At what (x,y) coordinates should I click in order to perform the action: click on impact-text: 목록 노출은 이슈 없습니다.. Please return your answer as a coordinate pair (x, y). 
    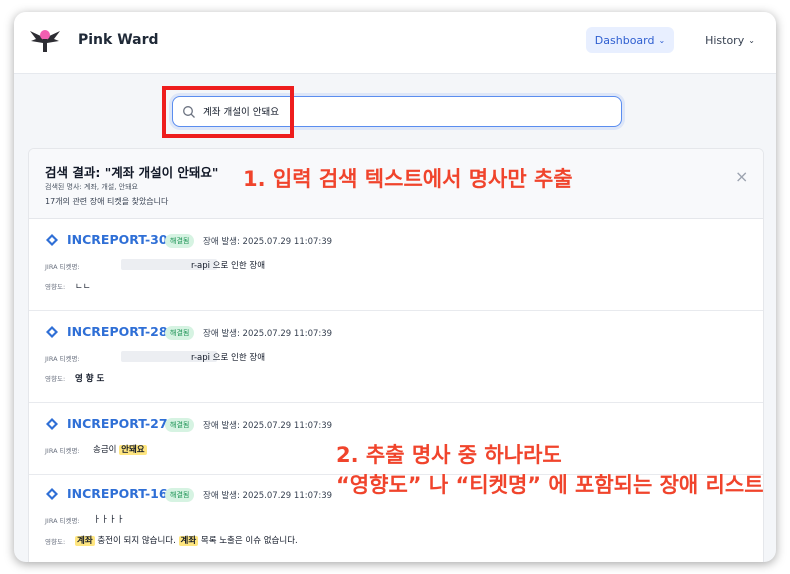
    Looking at the image, I should click on (249, 541).